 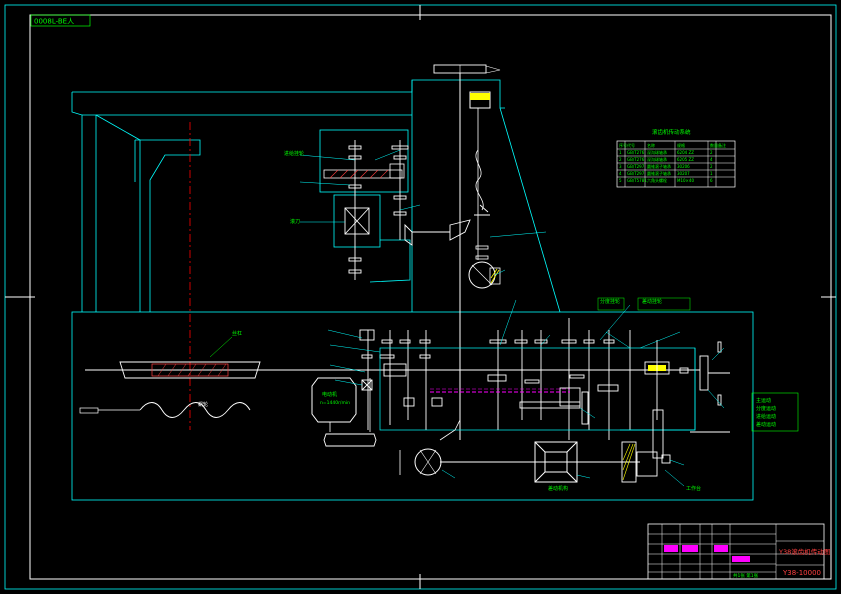 I want to click on table-cell: 6205 ZZ, so click(x=685, y=159).